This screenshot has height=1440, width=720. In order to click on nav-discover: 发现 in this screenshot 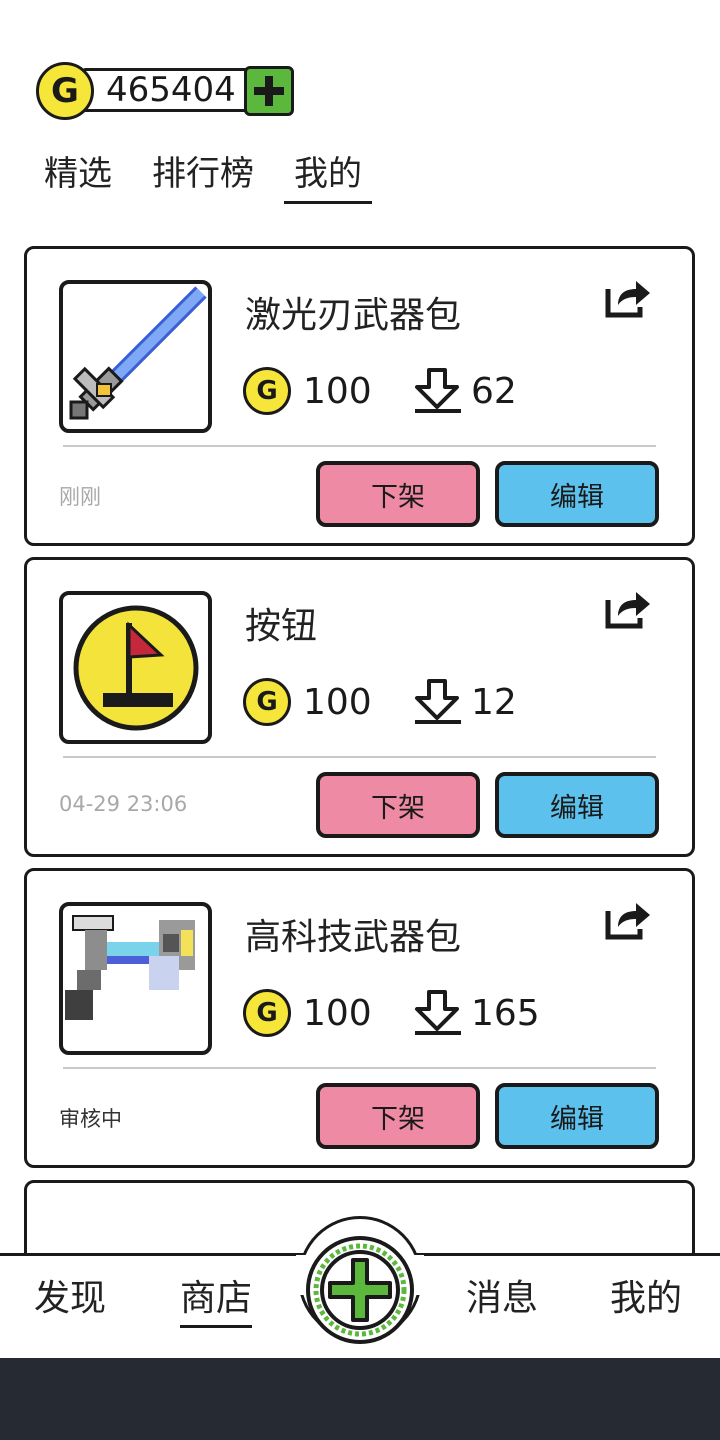, I will do `click(70, 1299)`.